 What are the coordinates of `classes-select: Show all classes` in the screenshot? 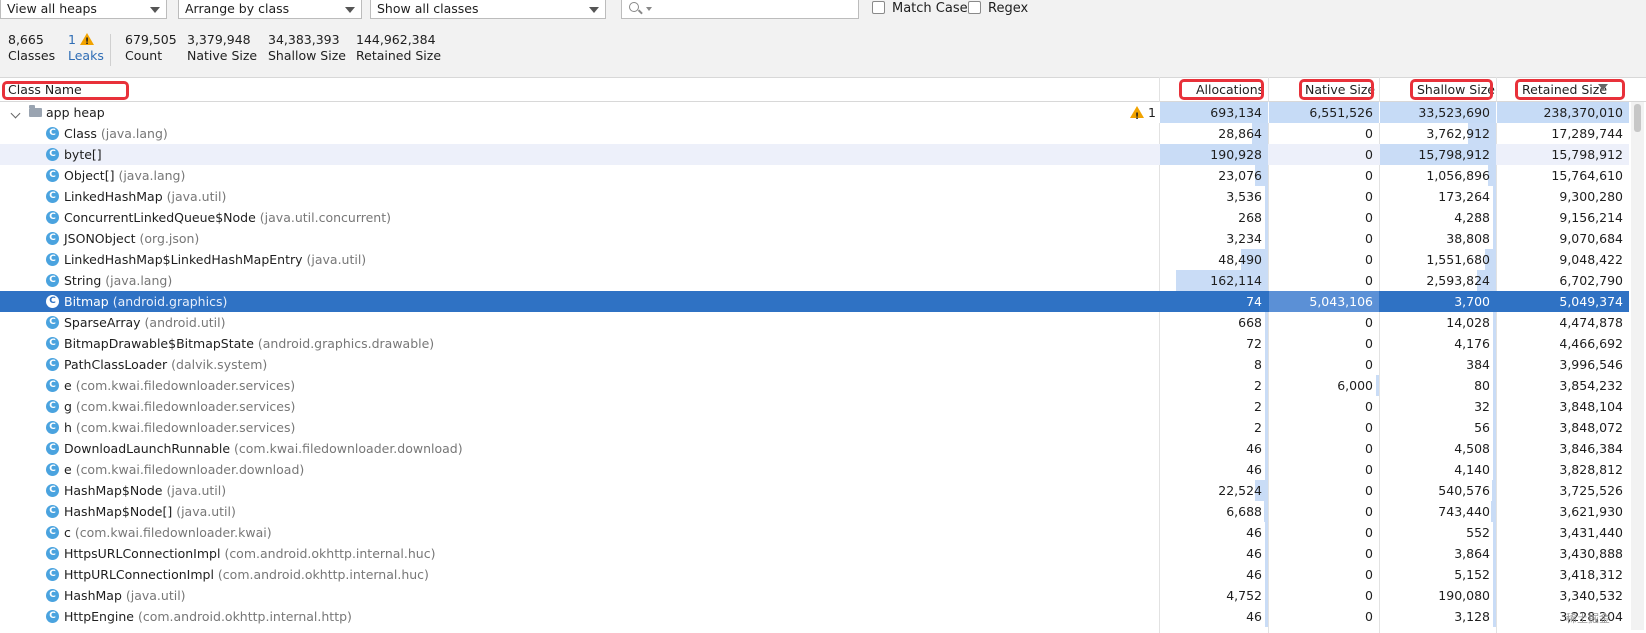 It's located at (488, 9).